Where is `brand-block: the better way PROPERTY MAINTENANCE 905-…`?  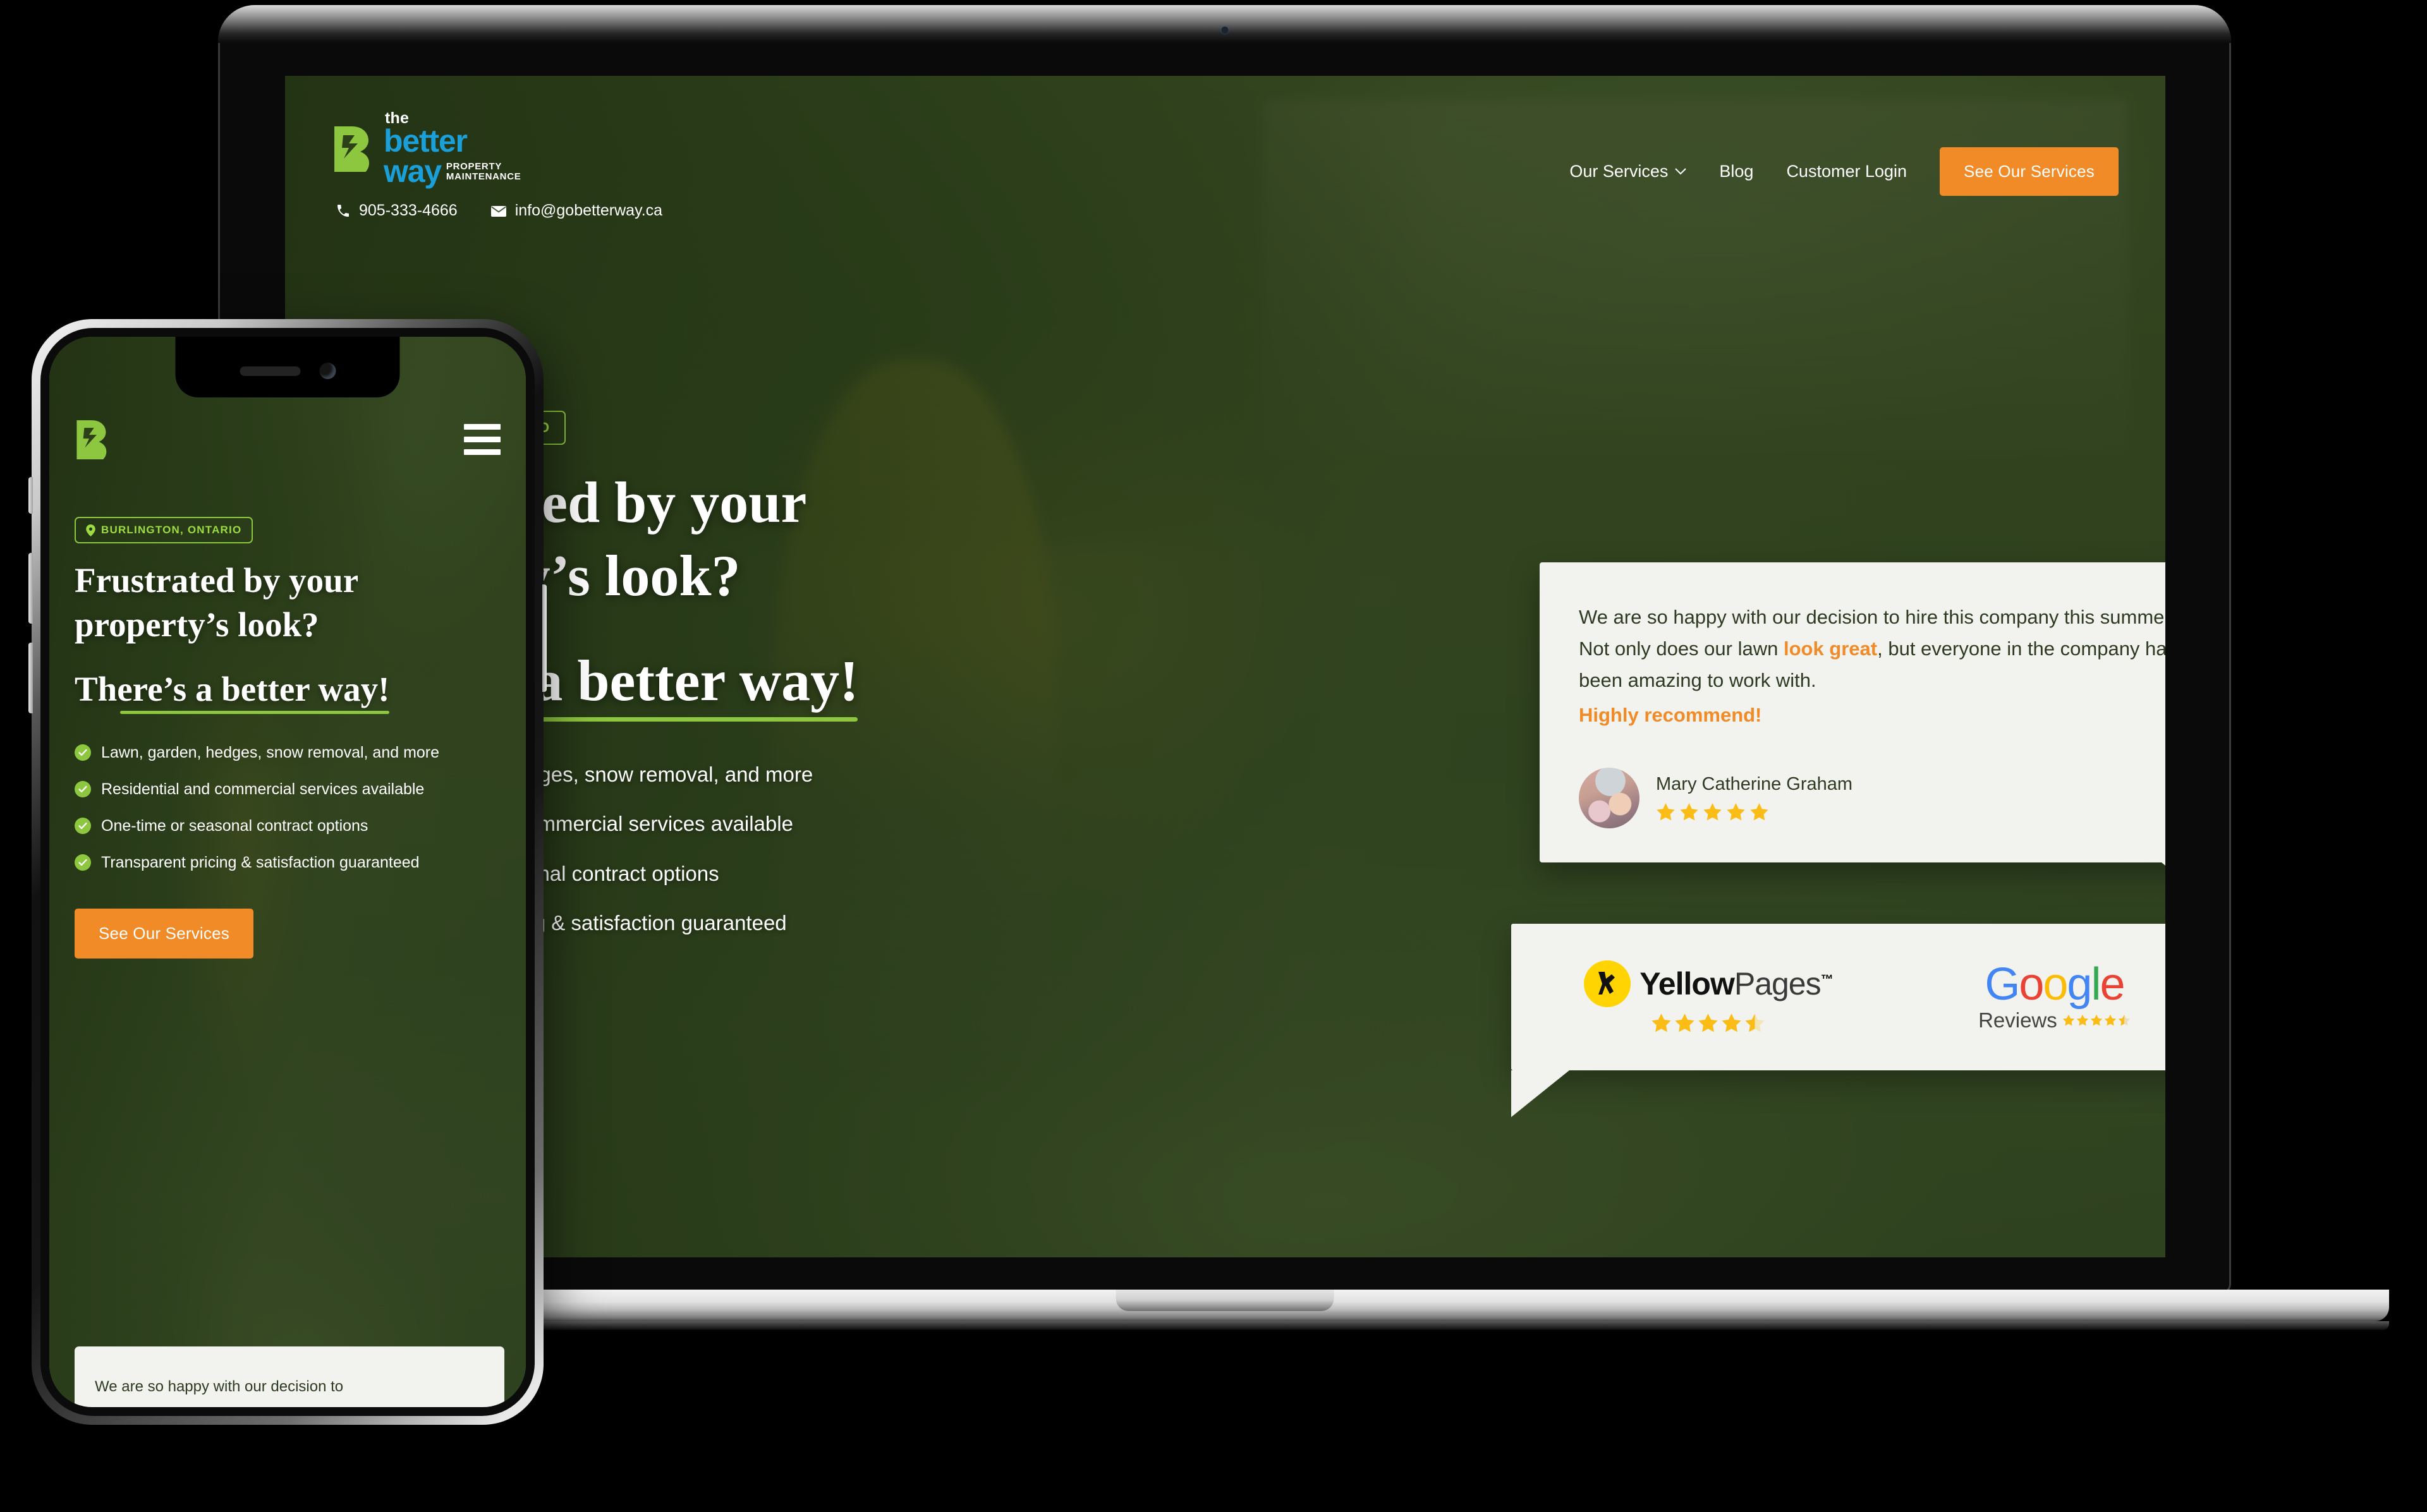 brand-block: the better way PROPERTY MAINTENANCE 905-… is located at coordinates (497, 165).